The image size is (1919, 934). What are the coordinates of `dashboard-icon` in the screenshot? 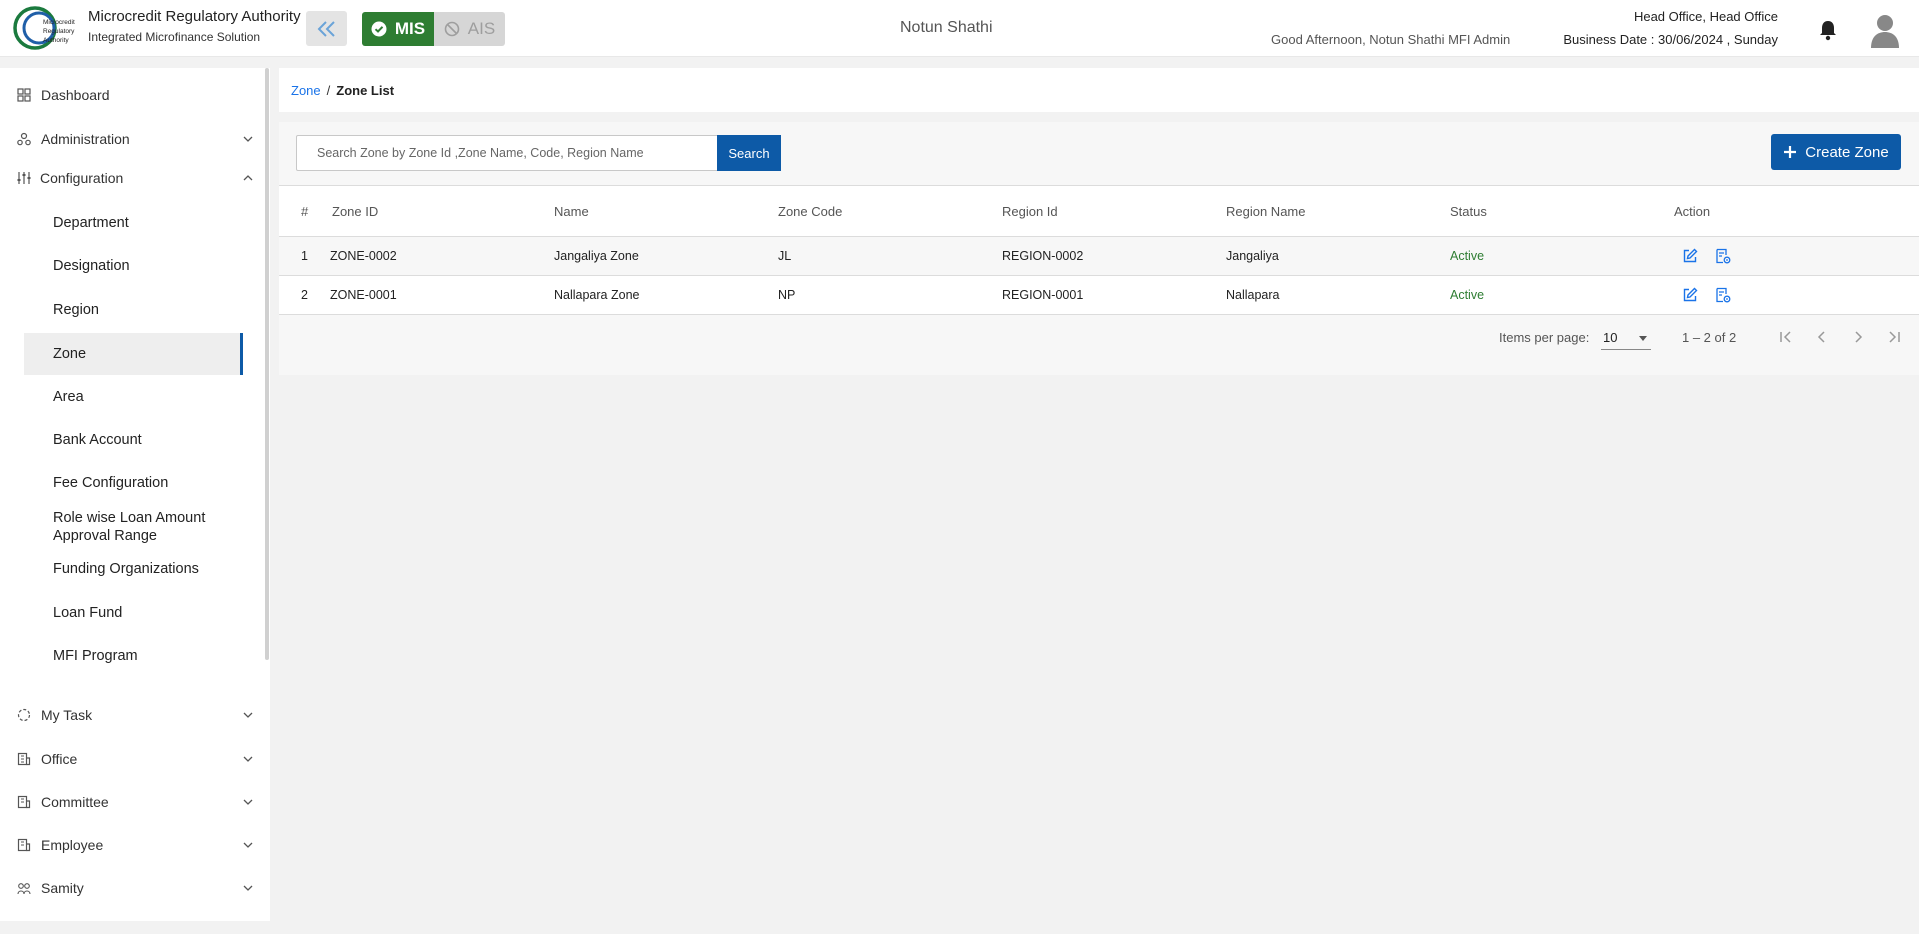 It's located at (24, 95).